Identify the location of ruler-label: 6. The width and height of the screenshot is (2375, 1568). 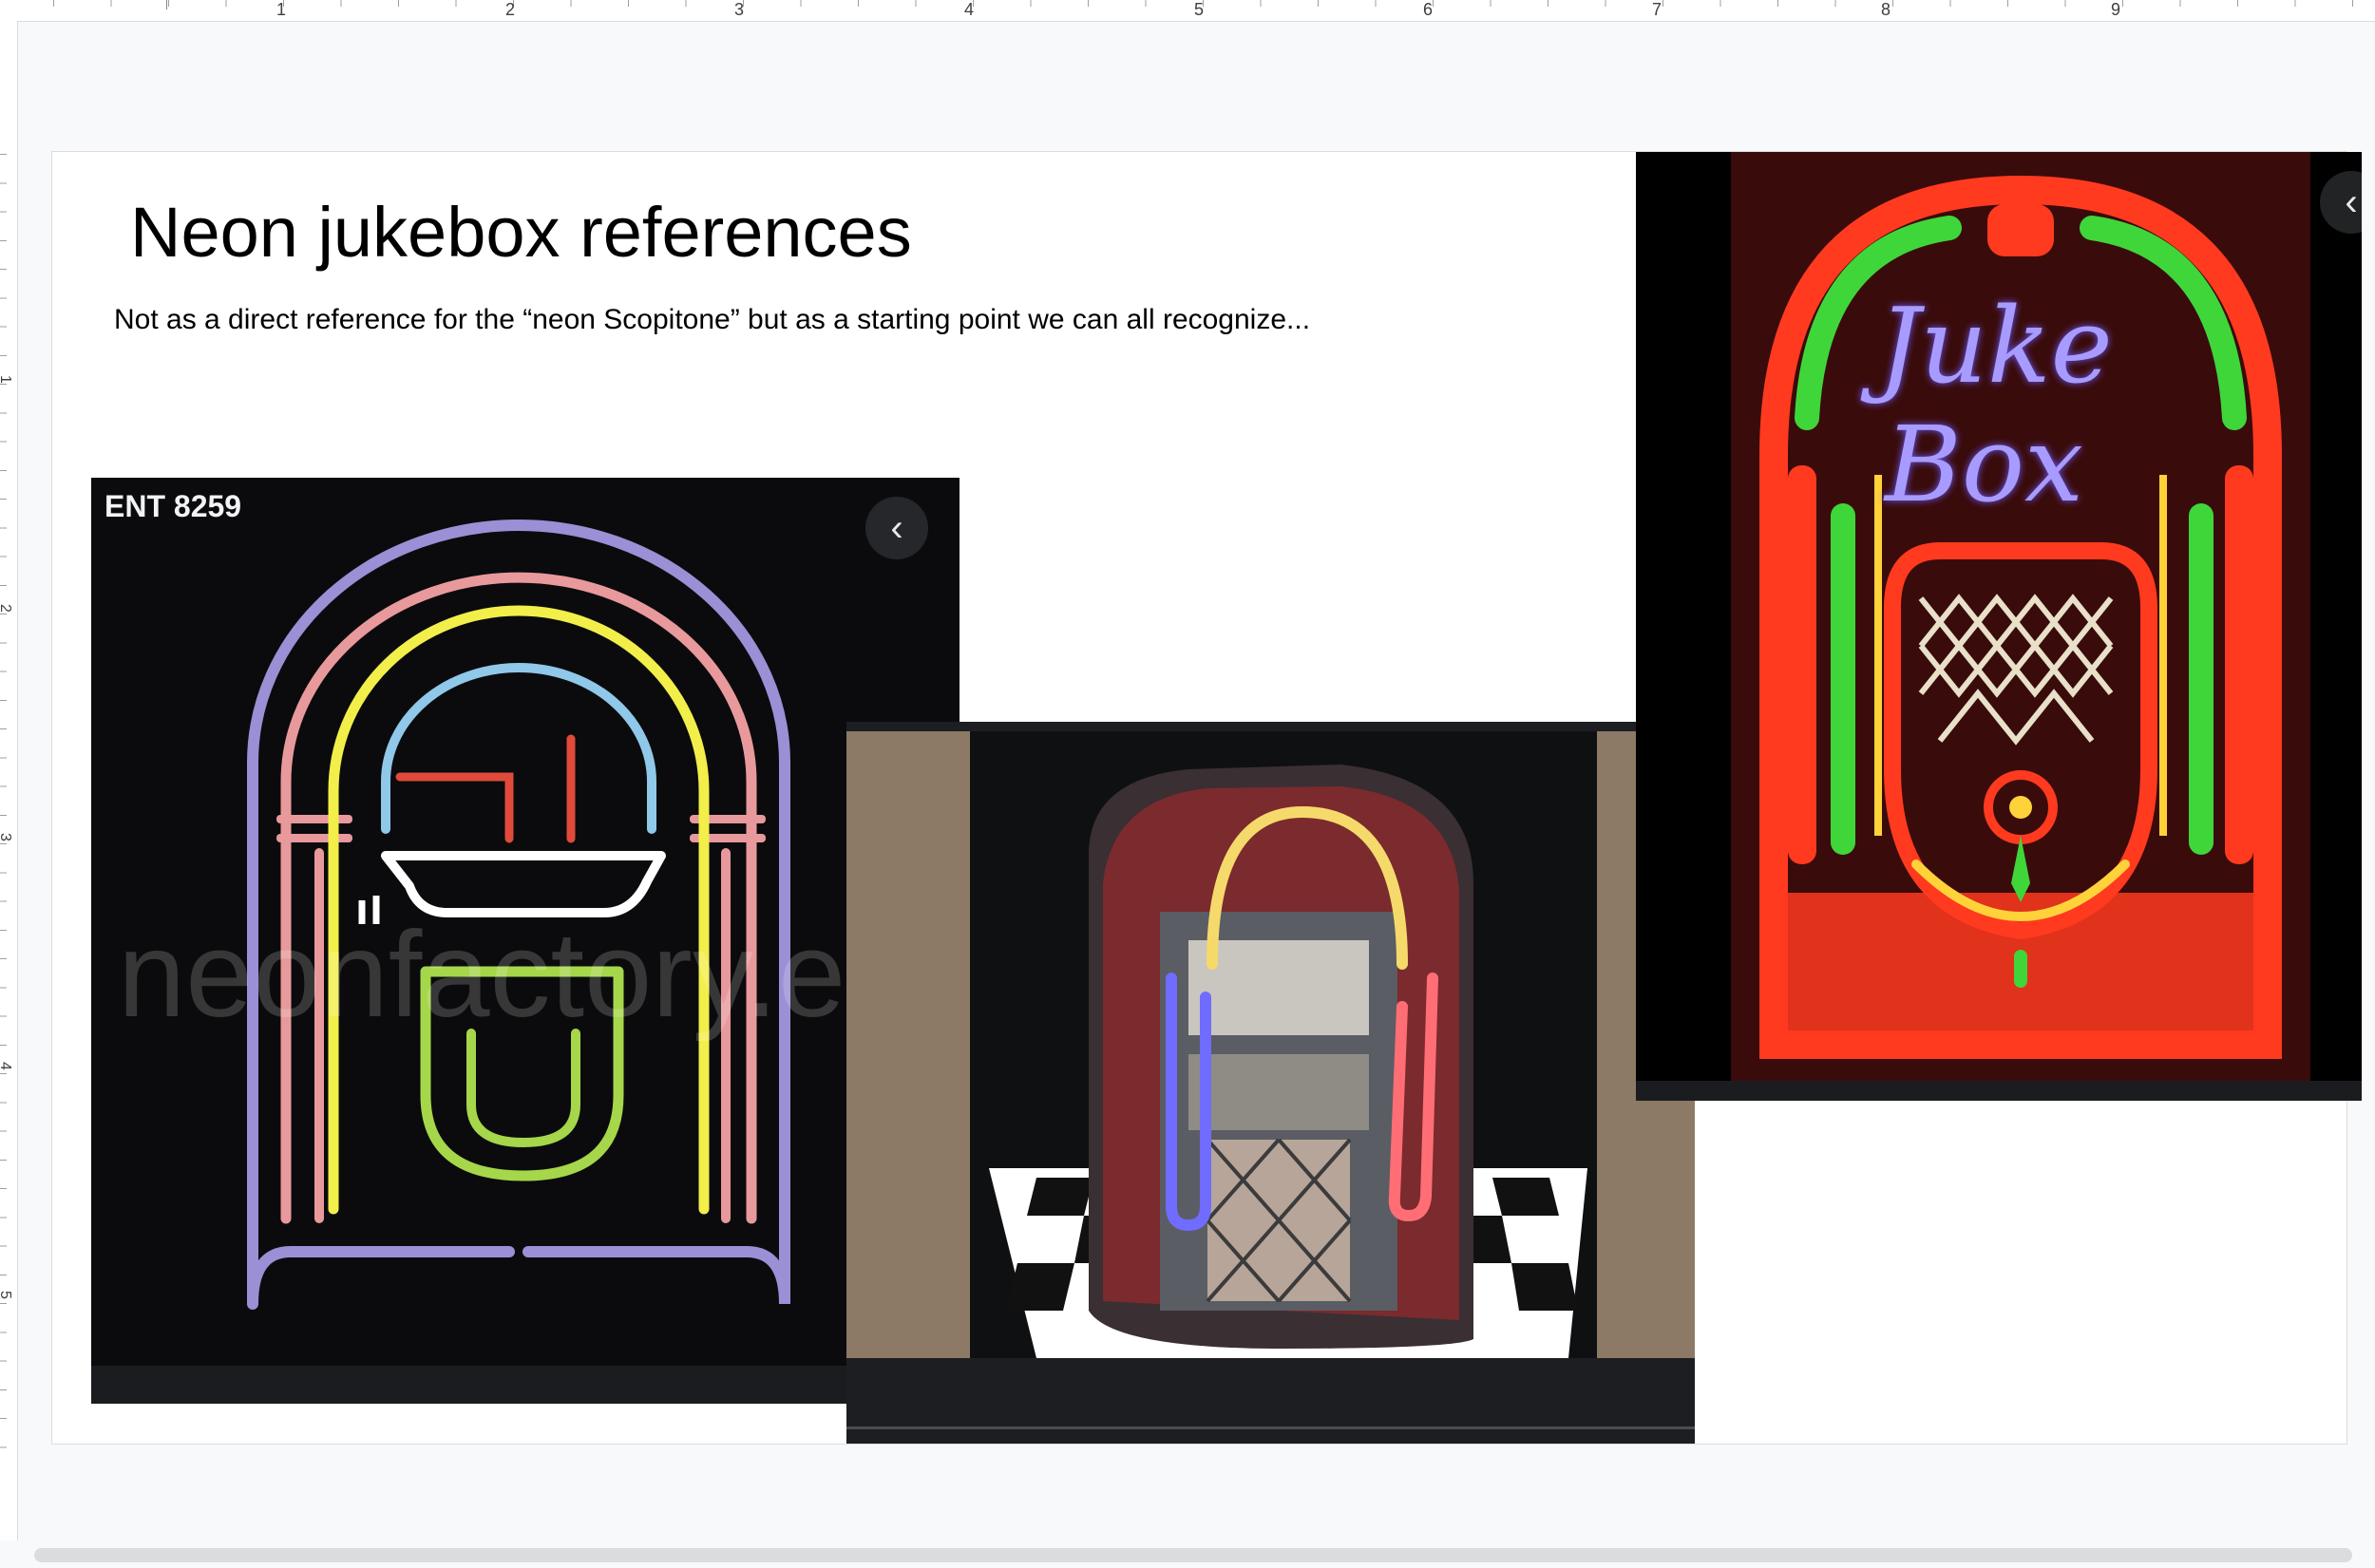
(1428, 9).